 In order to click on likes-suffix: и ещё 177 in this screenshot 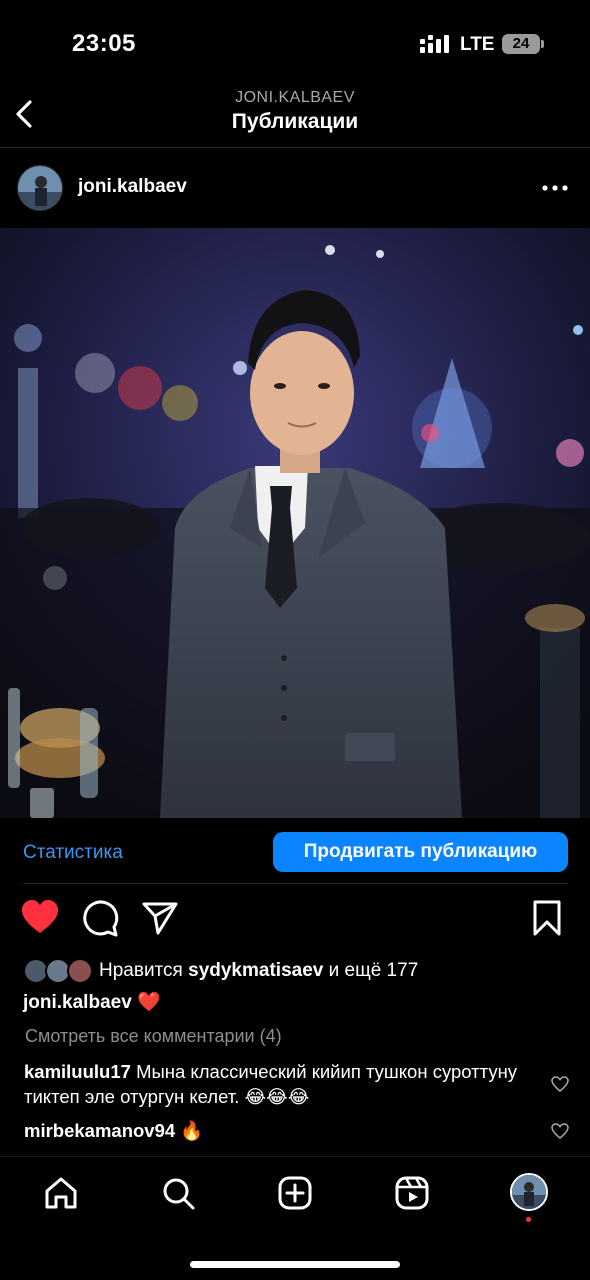, I will do `click(374, 970)`.